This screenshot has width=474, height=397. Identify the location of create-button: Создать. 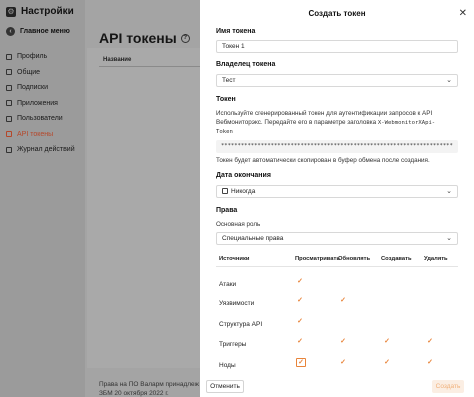
(448, 386).